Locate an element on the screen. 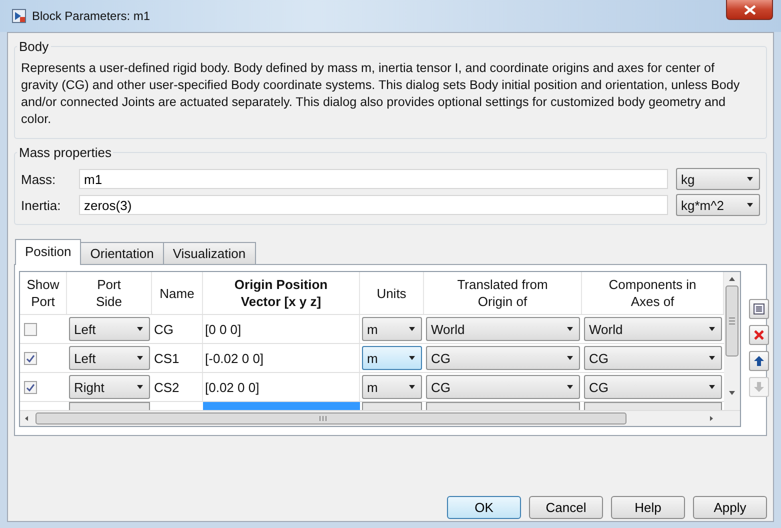  selected-cell is located at coordinates (281, 406).